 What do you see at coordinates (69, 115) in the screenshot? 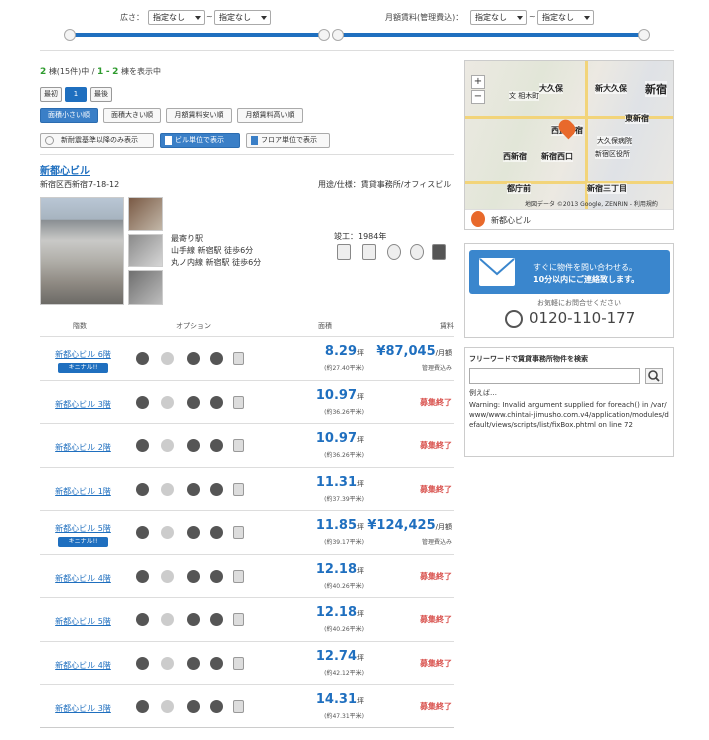
I see `sort-area-asc-button: 面積小さい順` at bounding box center [69, 115].